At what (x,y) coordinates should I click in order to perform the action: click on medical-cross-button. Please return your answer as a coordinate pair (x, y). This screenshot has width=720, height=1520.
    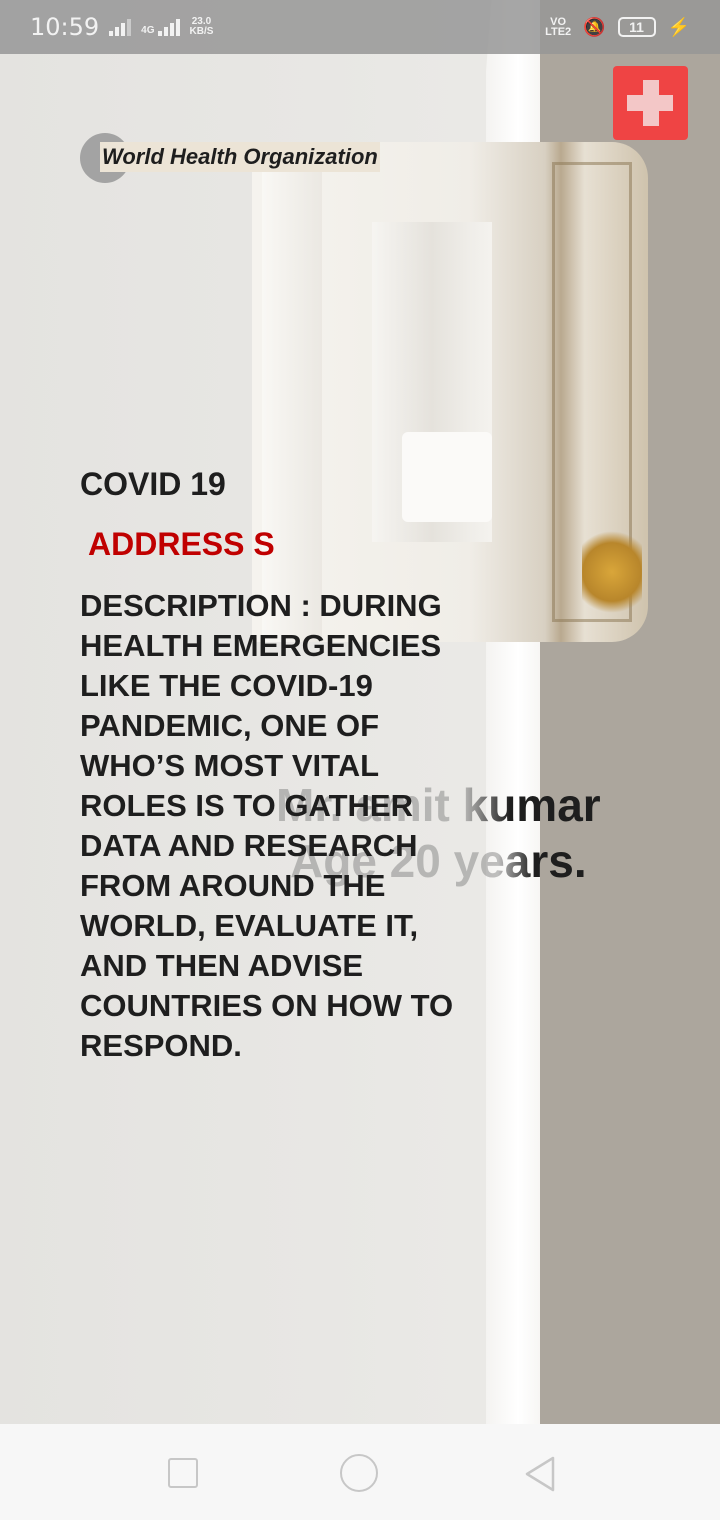
    Looking at the image, I should click on (650, 103).